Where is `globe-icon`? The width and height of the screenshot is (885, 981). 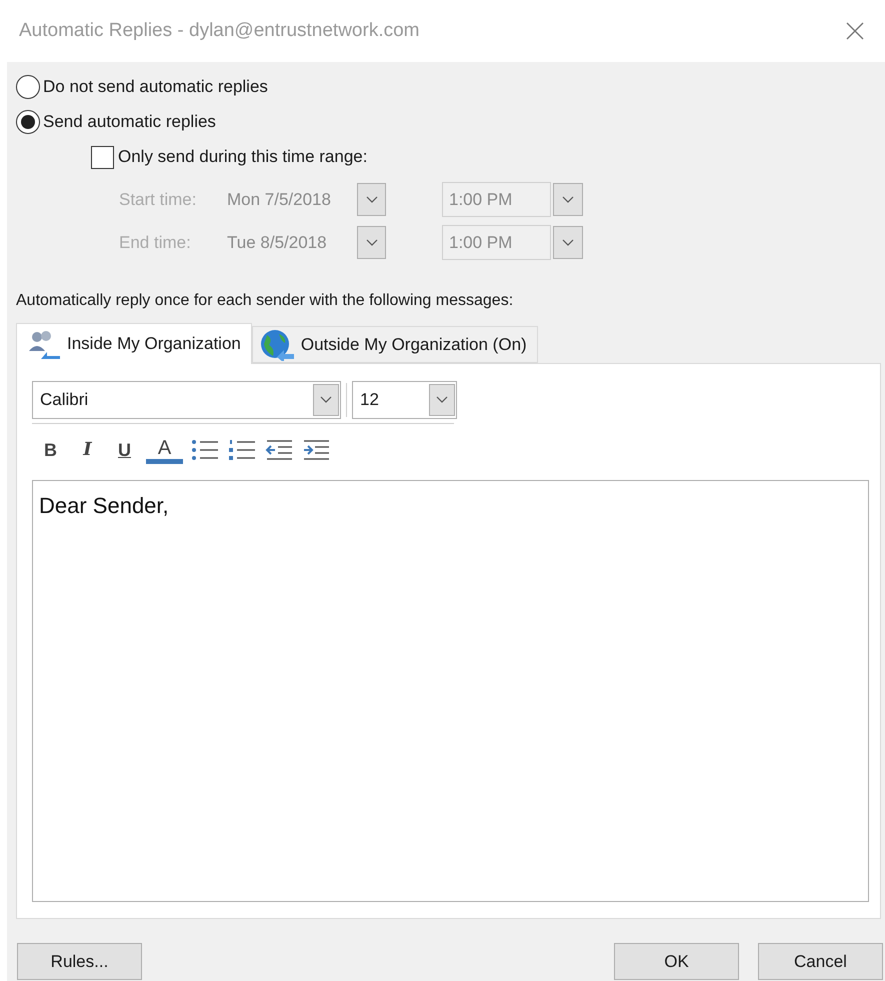
globe-icon is located at coordinates (276, 344).